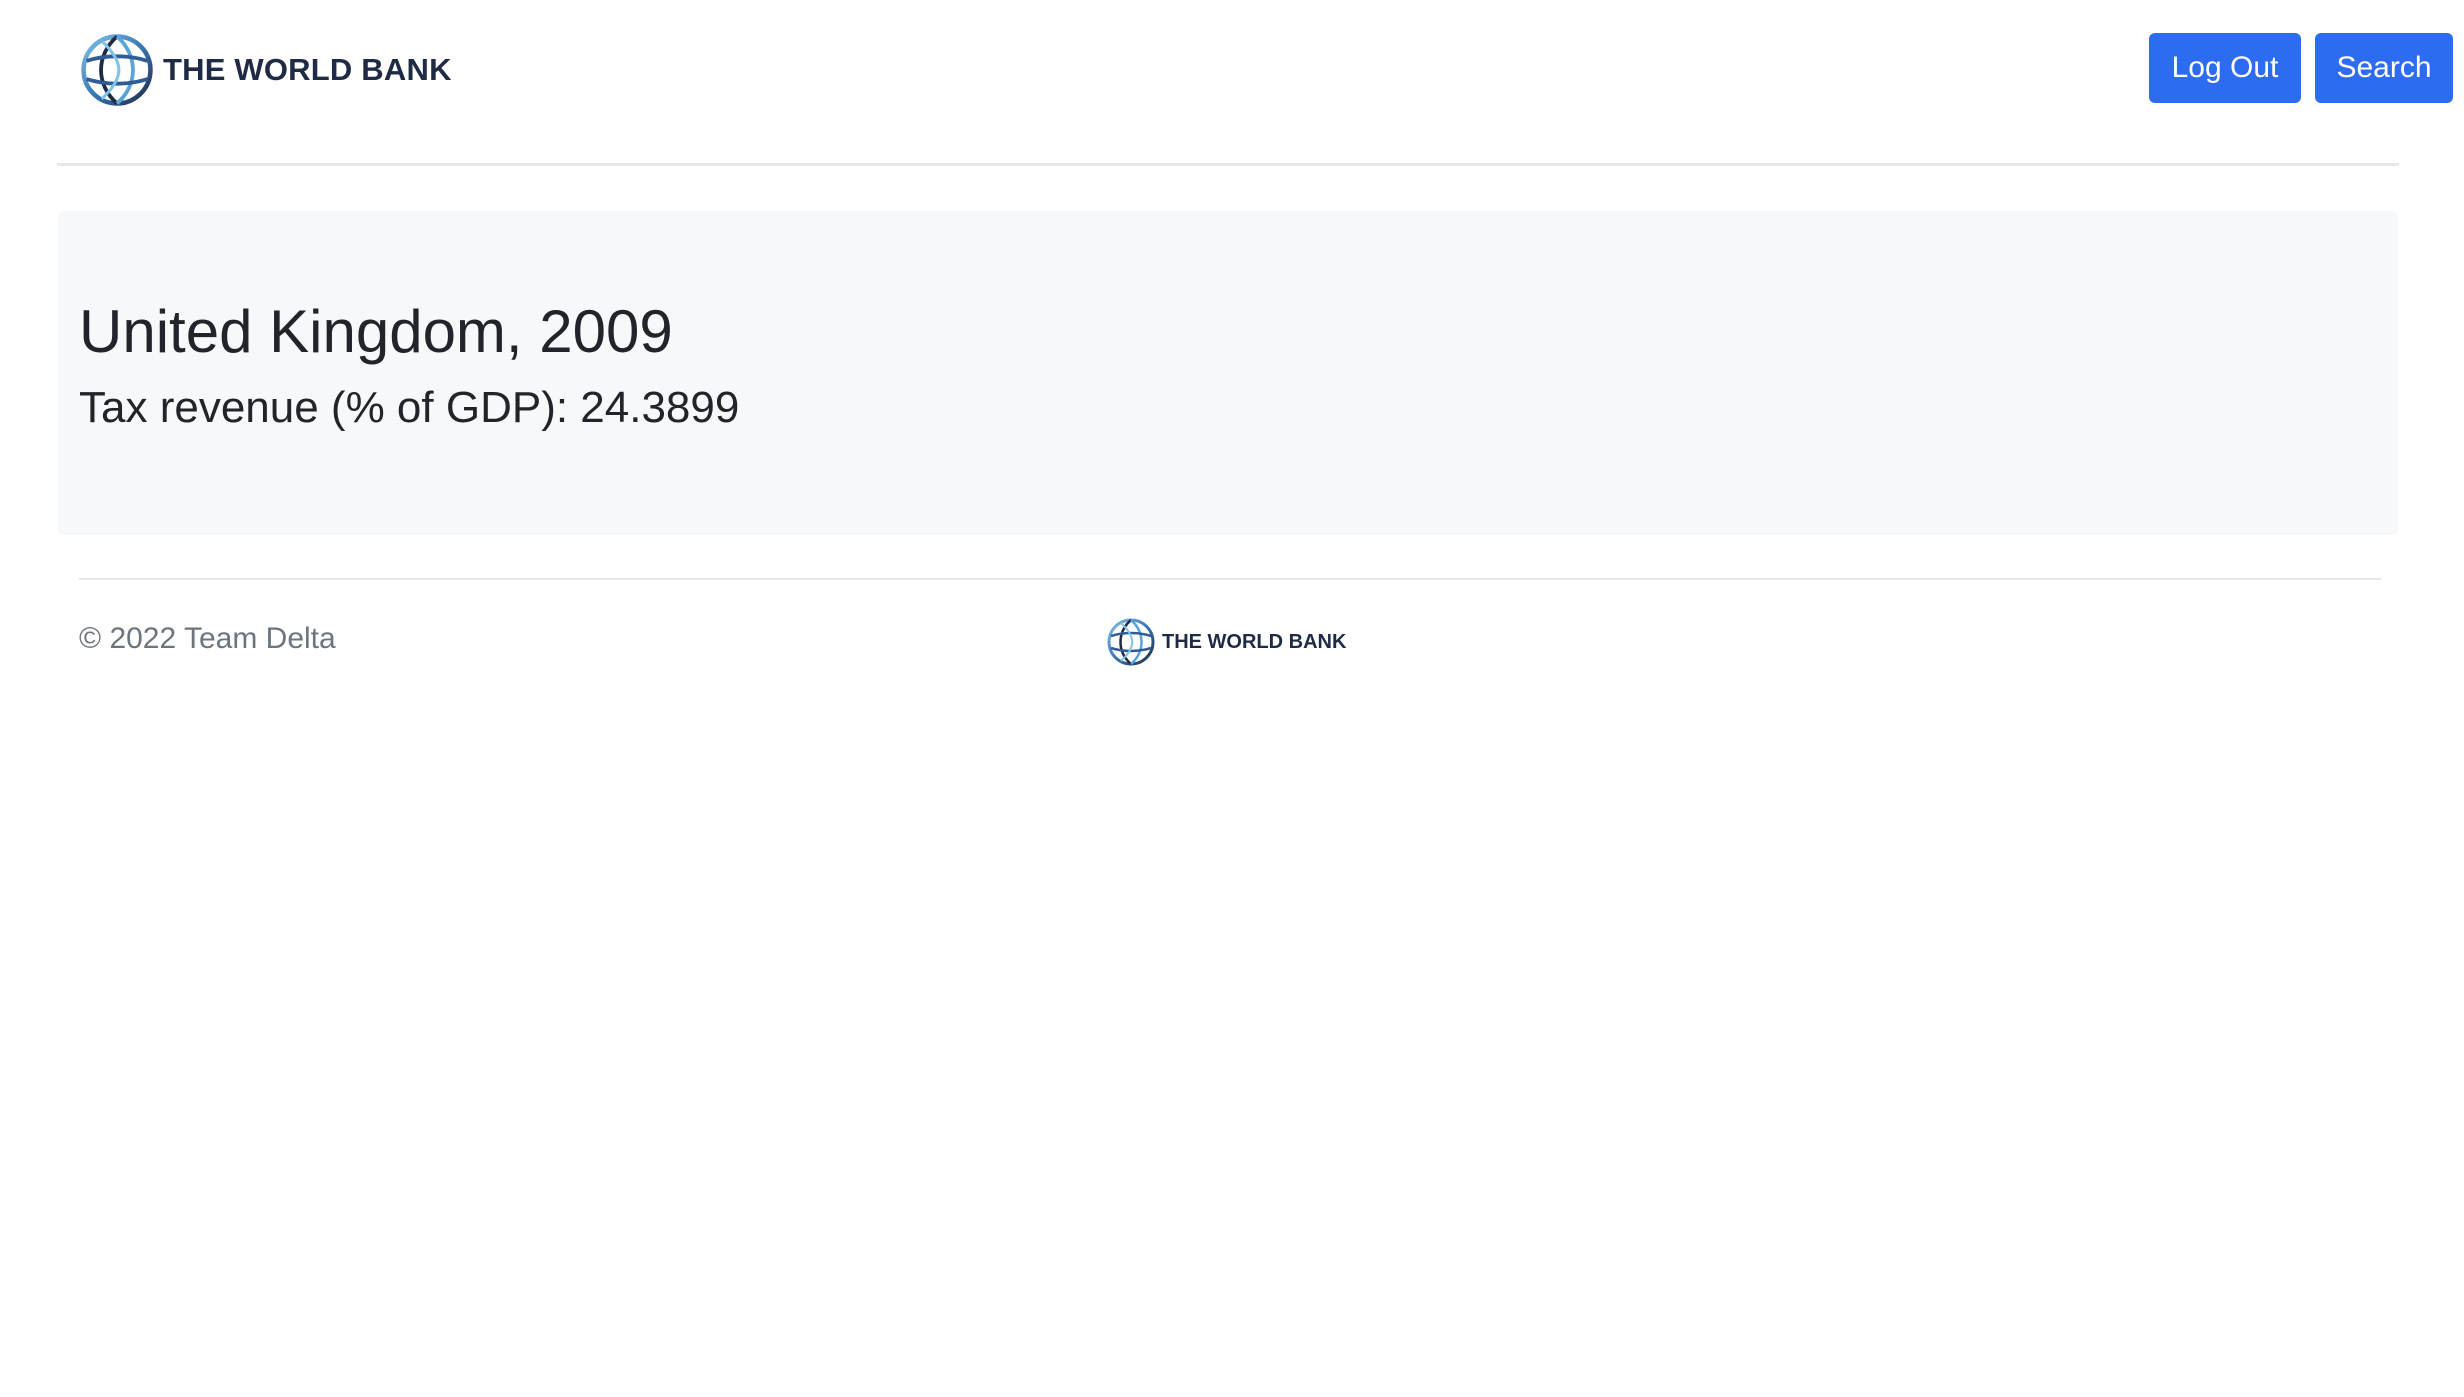 This screenshot has width=2464, height=1397. What do you see at coordinates (307, 69) in the screenshot?
I see `brand-name: THE WORLD BANK` at bounding box center [307, 69].